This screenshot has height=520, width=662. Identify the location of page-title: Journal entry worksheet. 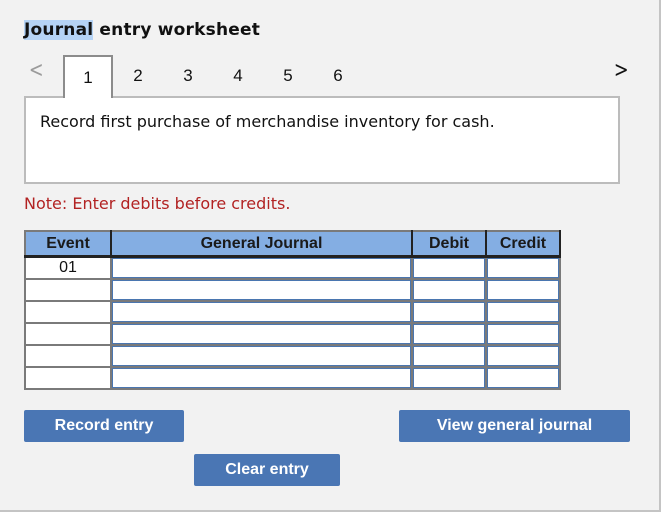
(142, 30).